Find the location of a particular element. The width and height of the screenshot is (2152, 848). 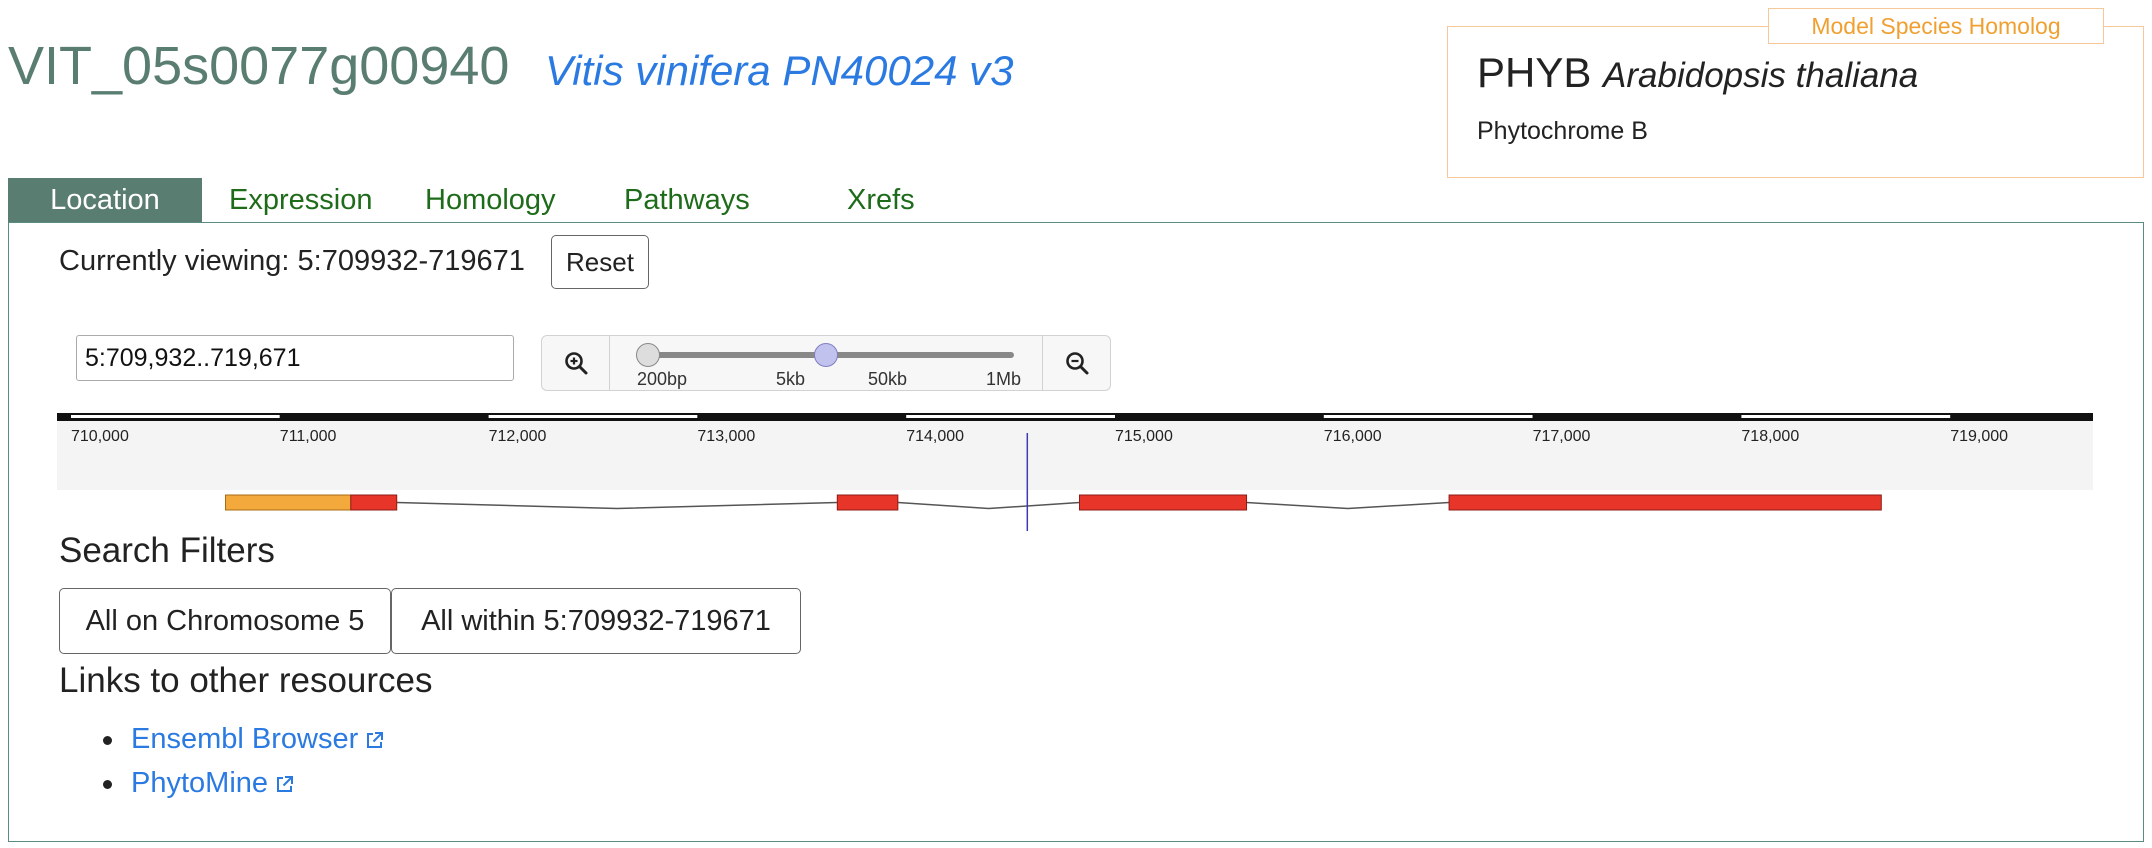

ruler-tick-label: 716,000 is located at coordinates (1353, 436).